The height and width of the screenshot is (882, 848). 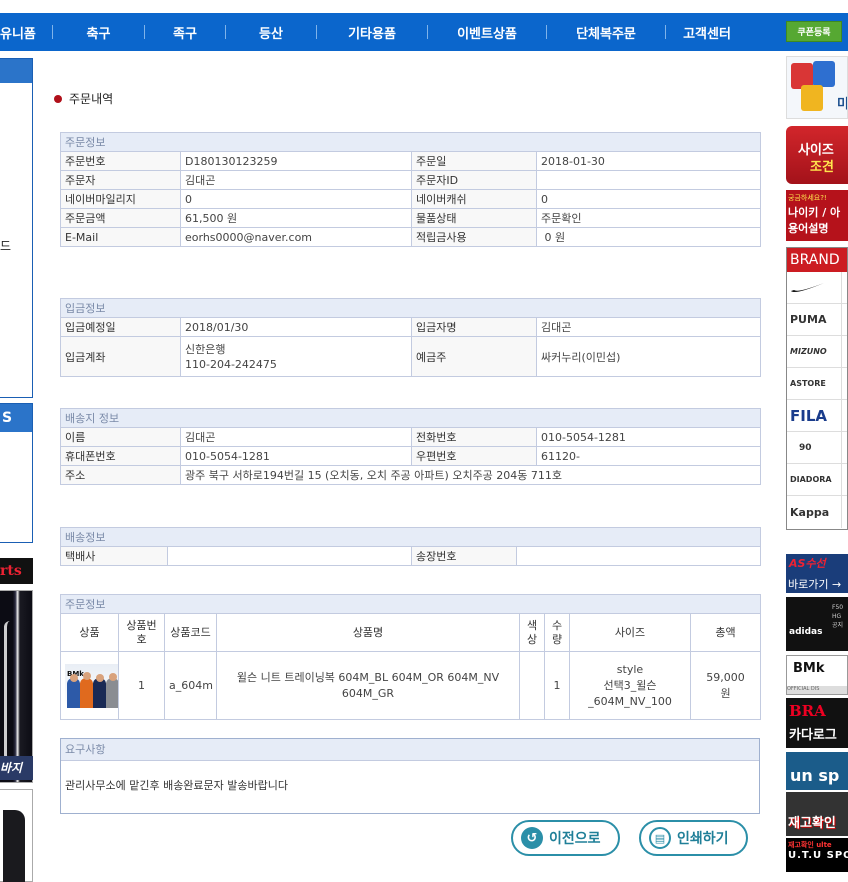 What do you see at coordinates (410, 537) in the screenshot?
I see `section-title: 배송정보` at bounding box center [410, 537].